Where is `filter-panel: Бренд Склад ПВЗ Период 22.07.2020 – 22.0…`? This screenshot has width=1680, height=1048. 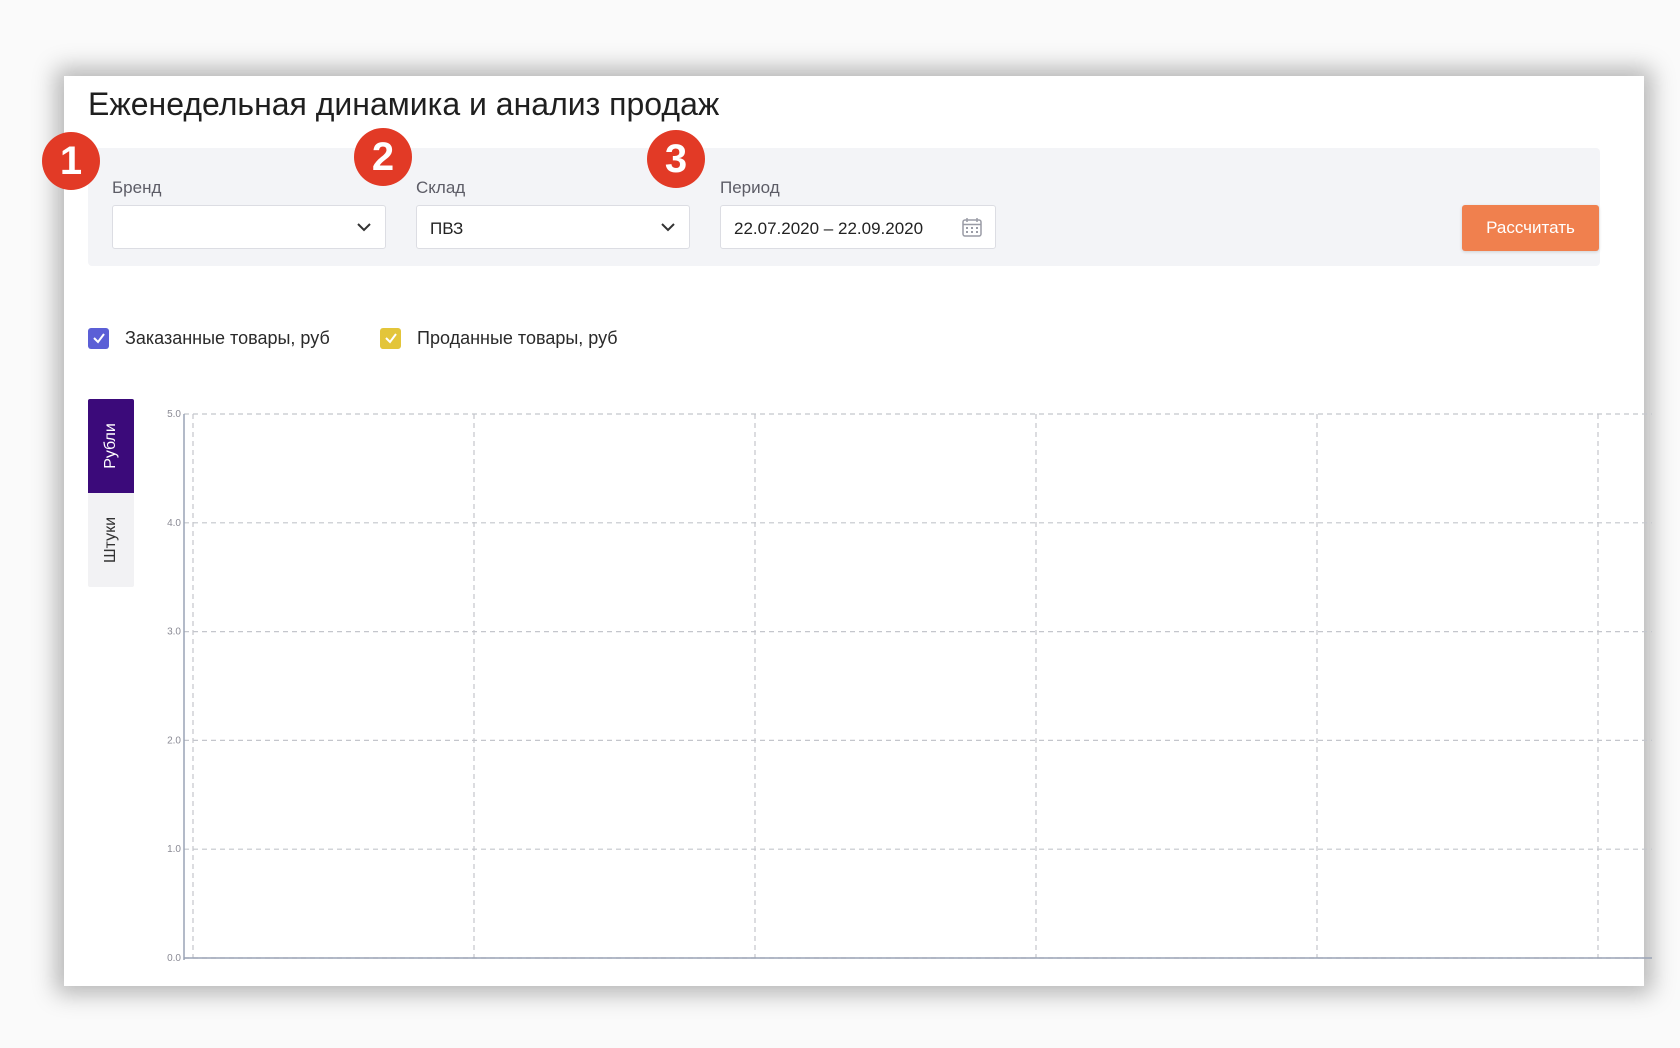 filter-panel: Бренд Склад ПВЗ Период 22.07.2020 – 22.0… is located at coordinates (844, 207).